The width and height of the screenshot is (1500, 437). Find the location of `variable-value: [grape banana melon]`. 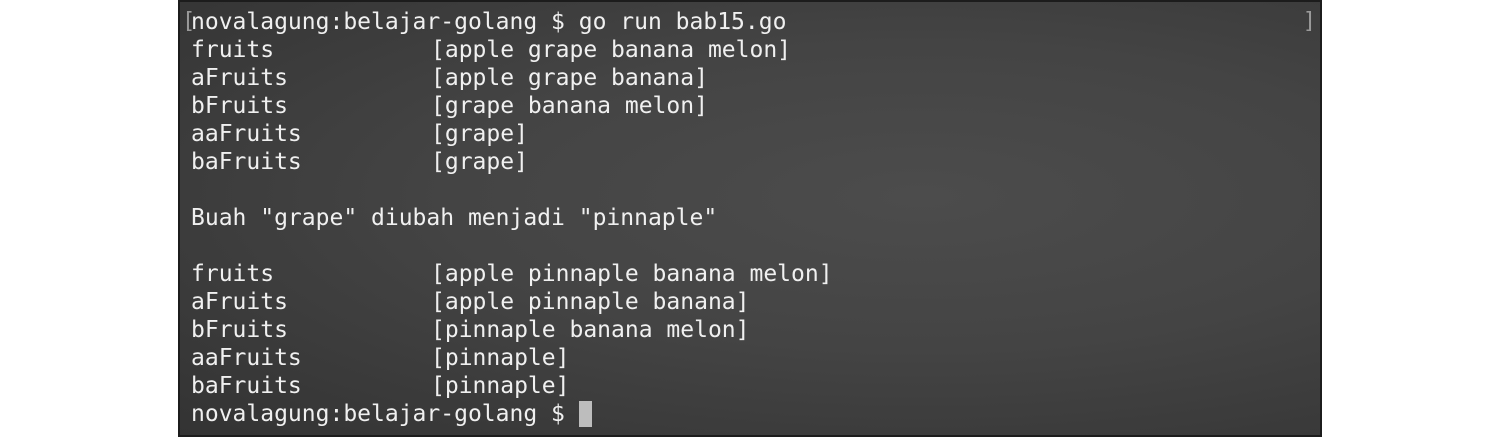

variable-value: [grape banana melon] is located at coordinates (569, 106).